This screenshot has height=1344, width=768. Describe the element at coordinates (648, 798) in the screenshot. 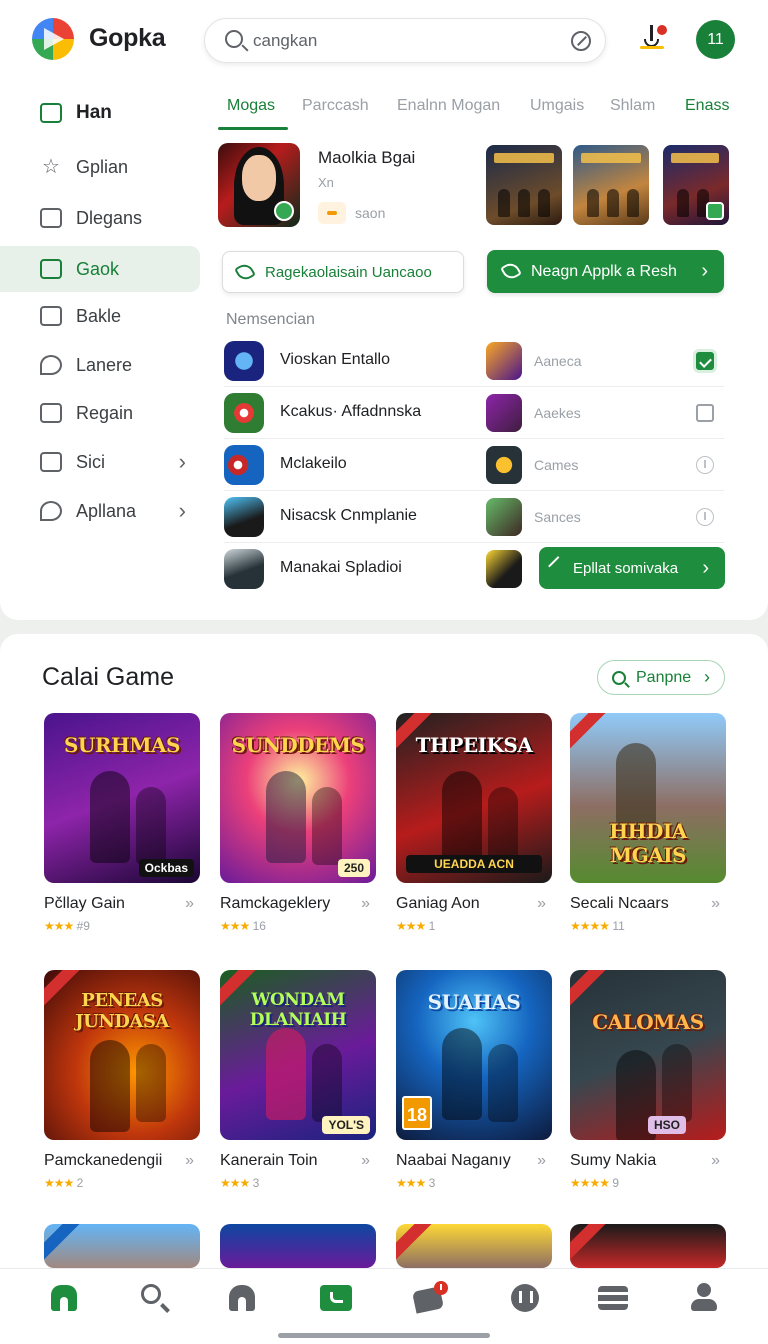

I see `game-art: HHDIA MGAIS` at that location.